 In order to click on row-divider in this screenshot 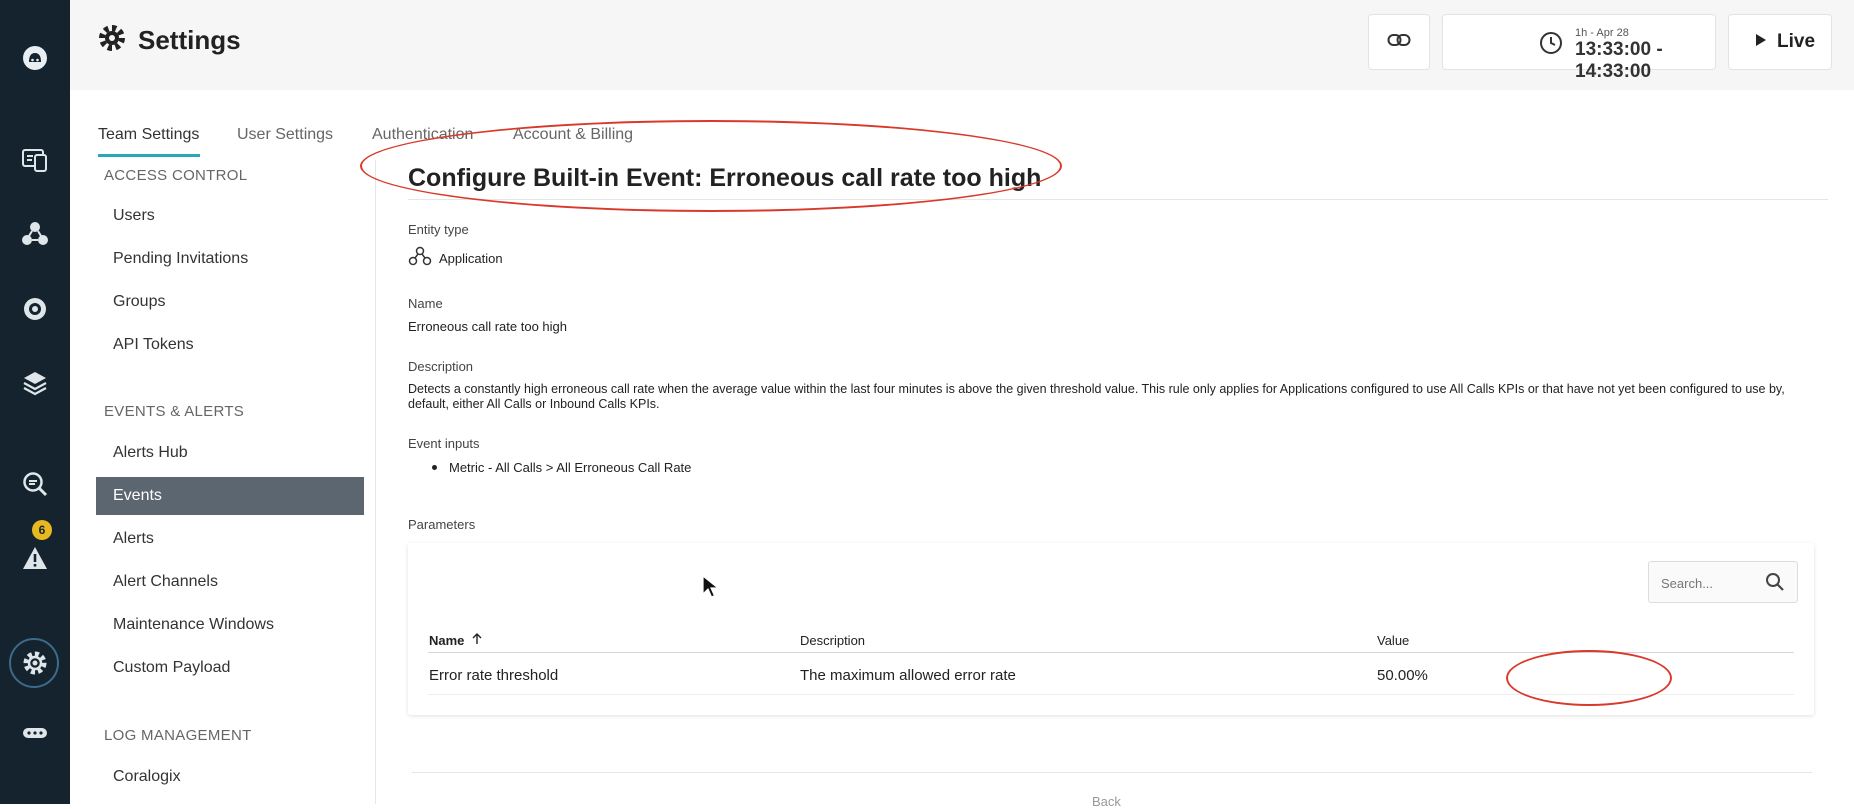, I will do `click(1111, 694)`.